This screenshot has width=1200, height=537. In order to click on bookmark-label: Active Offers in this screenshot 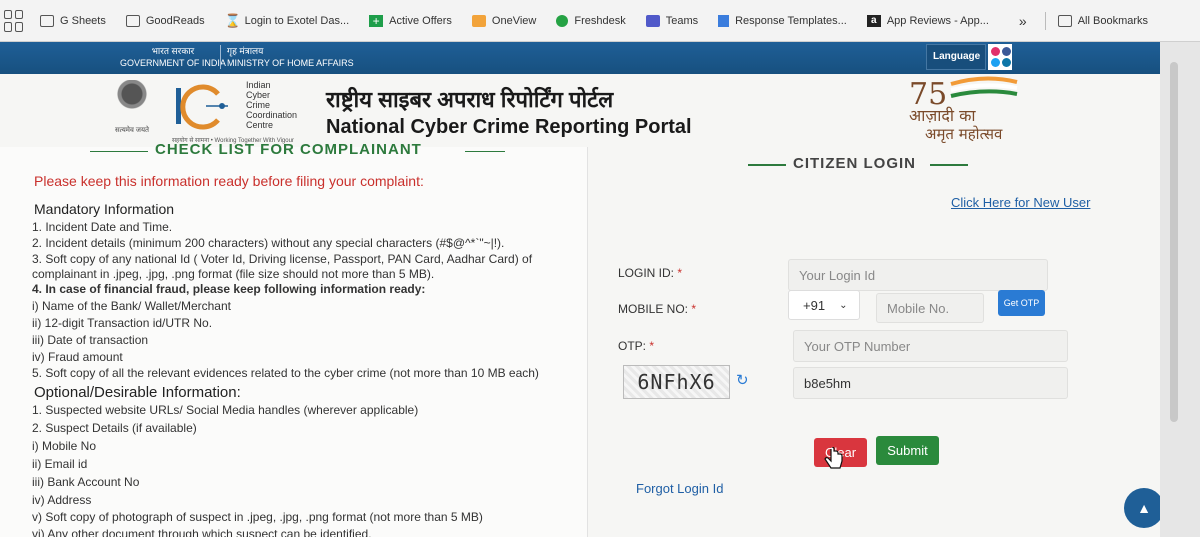, I will do `click(420, 20)`.